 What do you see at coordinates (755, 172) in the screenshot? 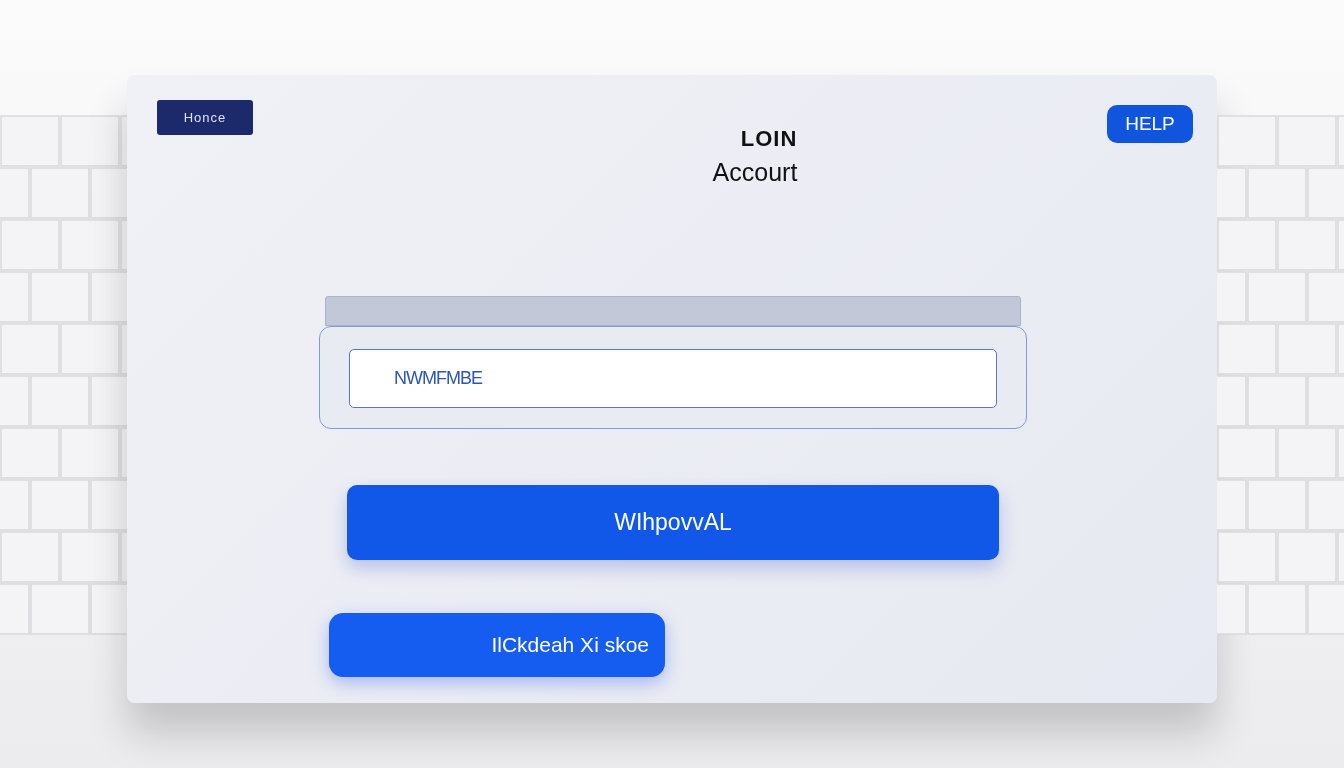
I see `subtitle: Accourt` at bounding box center [755, 172].